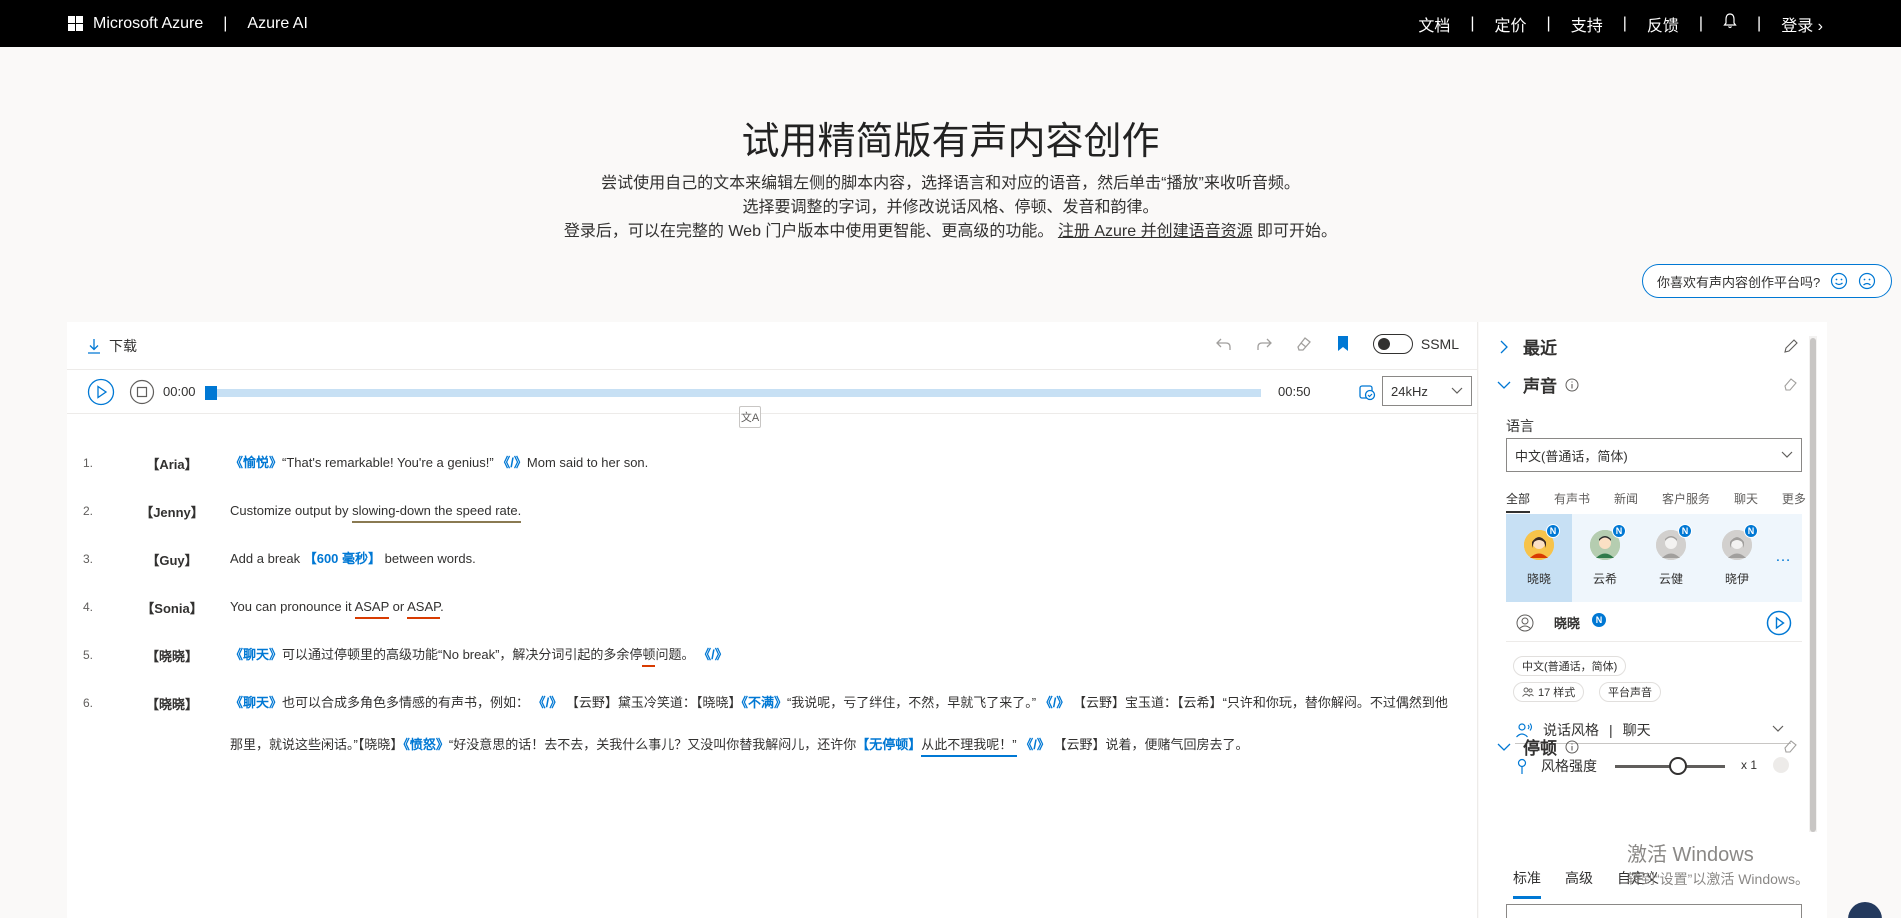 The image size is (1901, 918). Describe the element at coordinates (1663, 24) in the screenshot. I see `nav-feedback: 反馈` at that location.